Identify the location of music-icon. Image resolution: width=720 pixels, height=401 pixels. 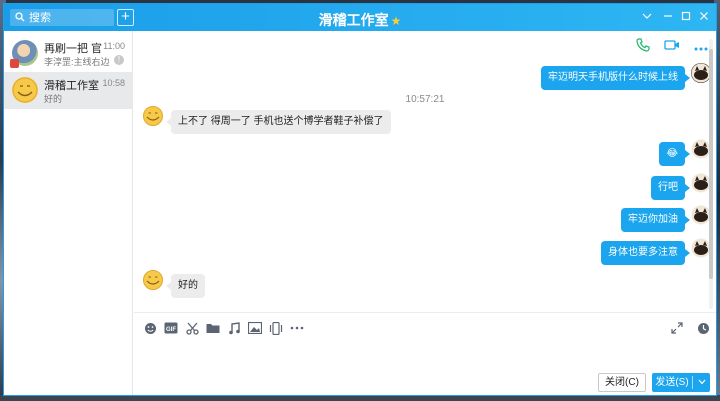
(234, 328).